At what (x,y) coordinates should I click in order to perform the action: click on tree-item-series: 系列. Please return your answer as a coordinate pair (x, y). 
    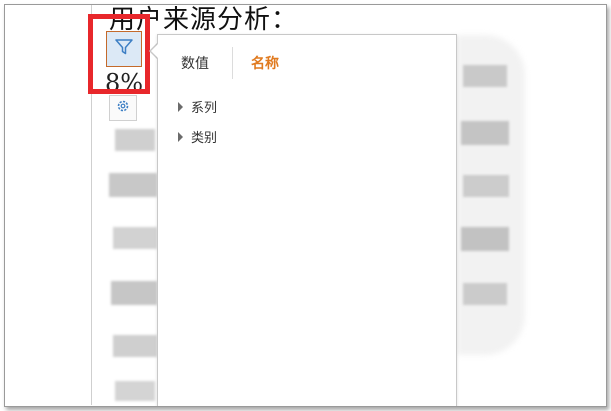
    Looking at the image, I should click on (197, 106).